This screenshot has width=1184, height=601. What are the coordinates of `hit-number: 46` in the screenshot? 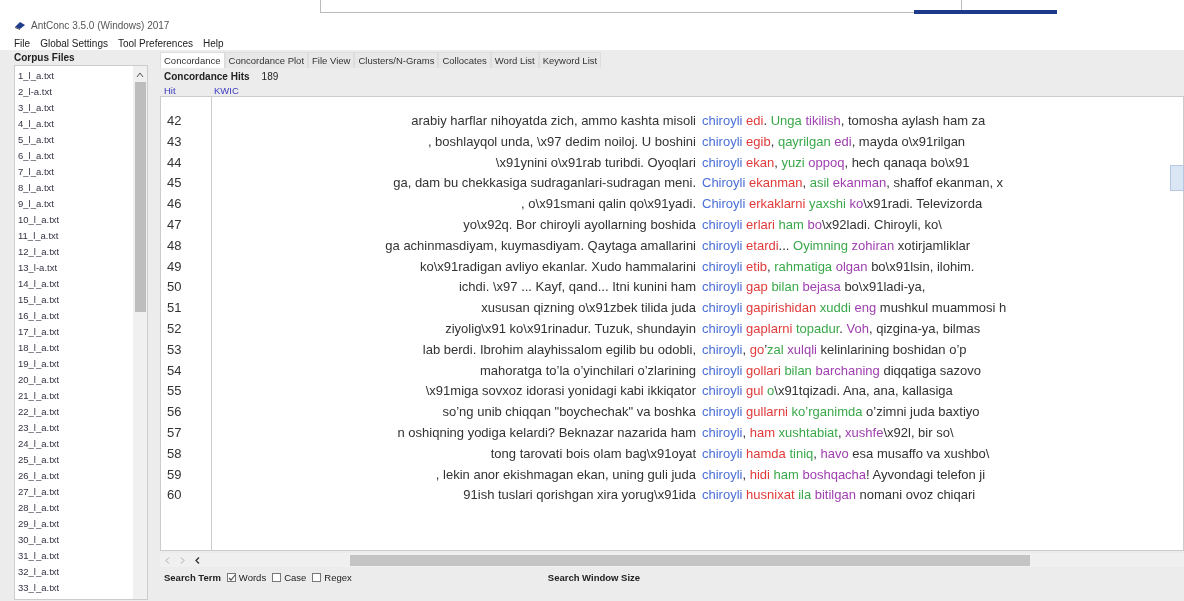 It's located at (174, 204).